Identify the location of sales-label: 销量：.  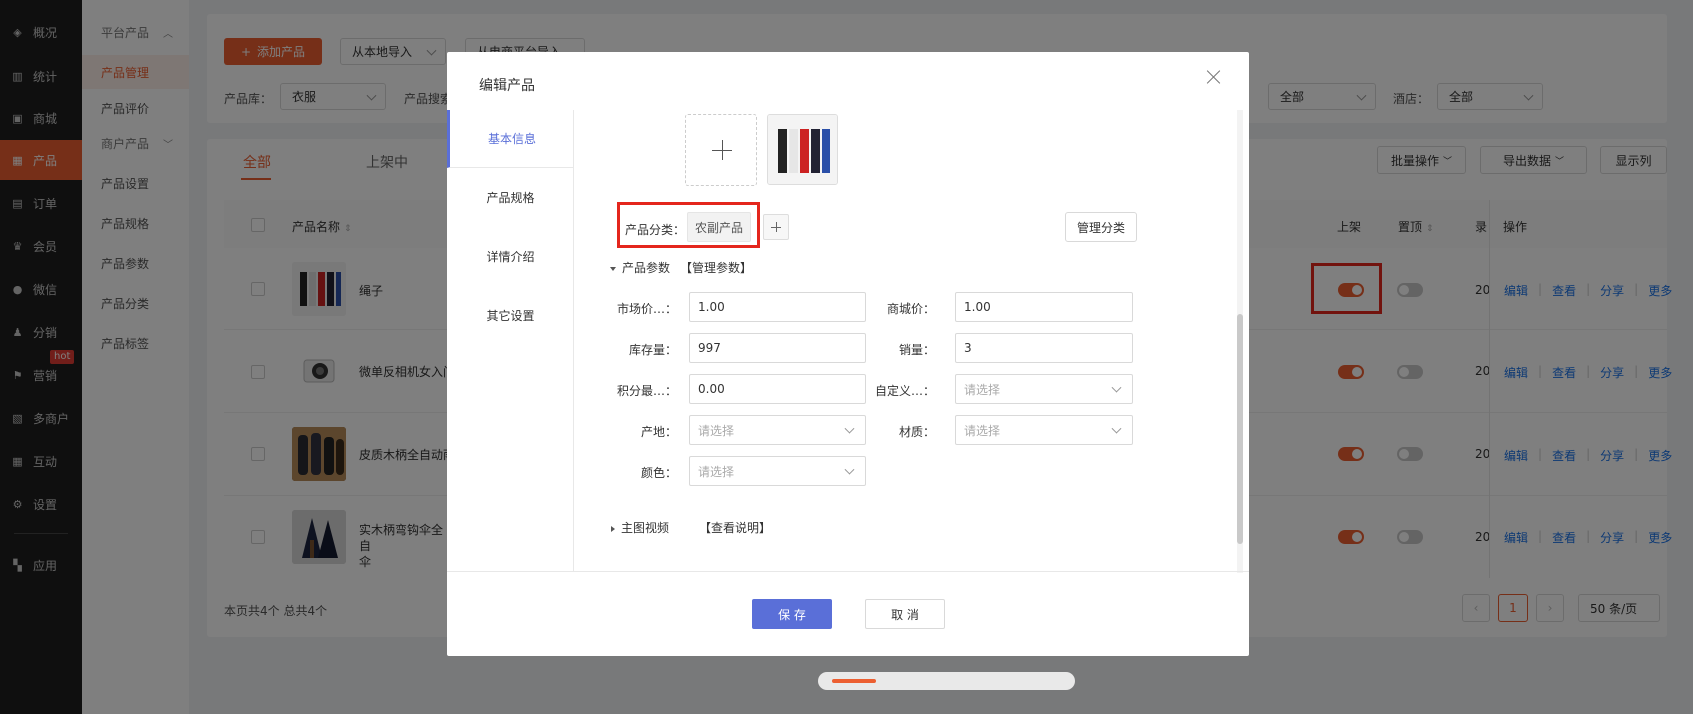
(916, 350).